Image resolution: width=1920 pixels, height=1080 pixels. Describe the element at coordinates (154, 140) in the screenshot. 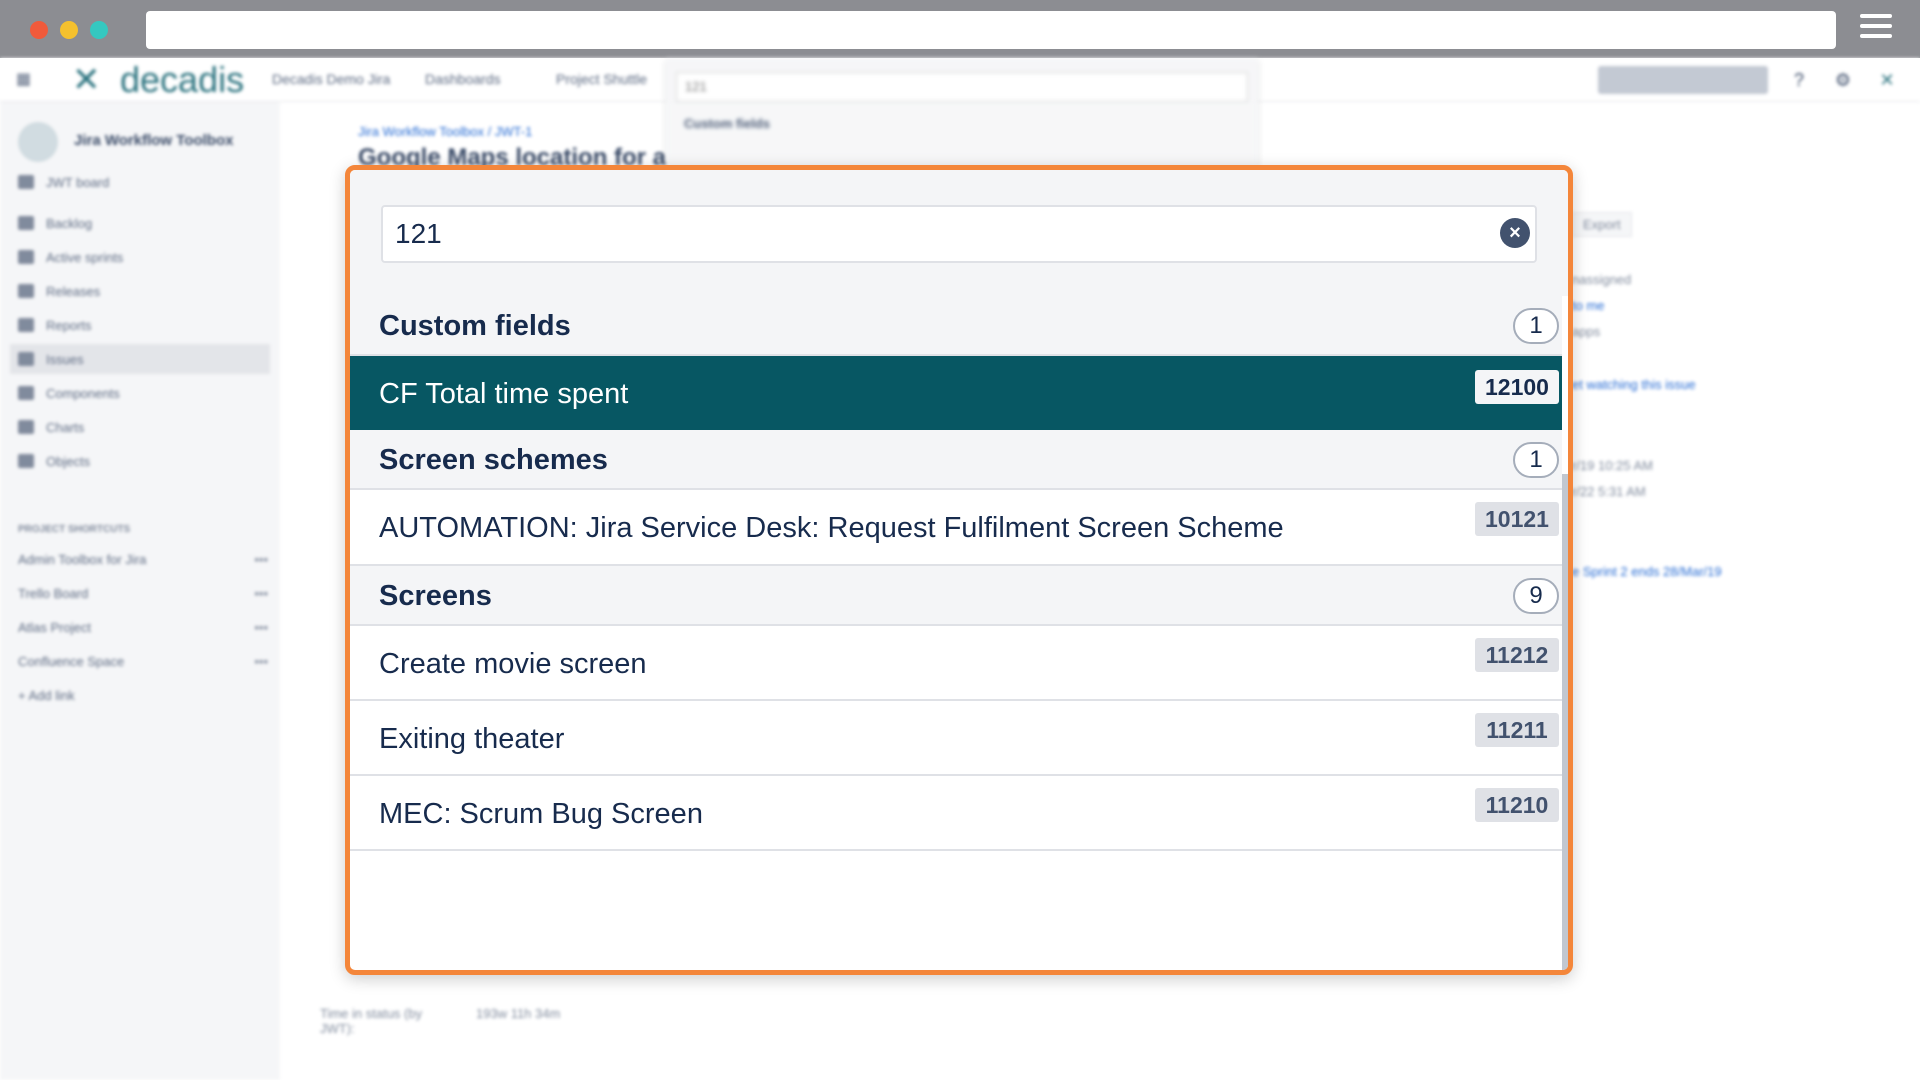

I see `project-title: Jira Workflow Toolbox` at that location.